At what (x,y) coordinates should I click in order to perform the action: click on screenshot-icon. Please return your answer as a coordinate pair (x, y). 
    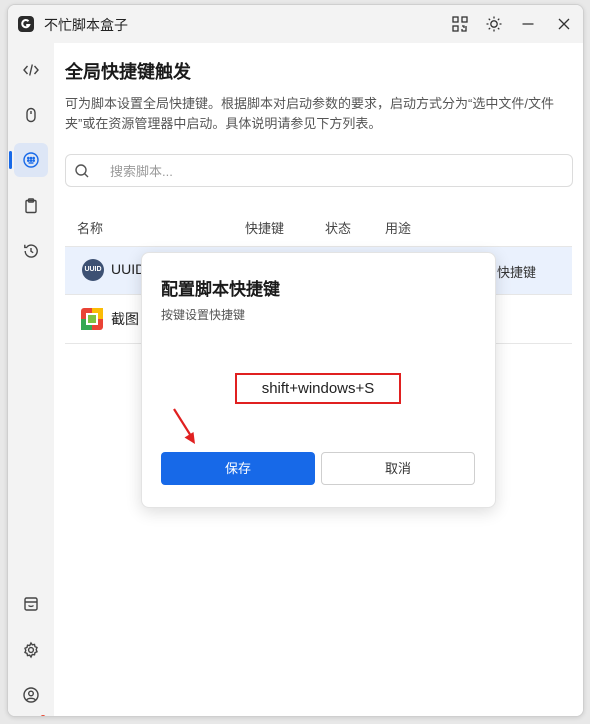
    Looking at the image, I should click on (92, 319).